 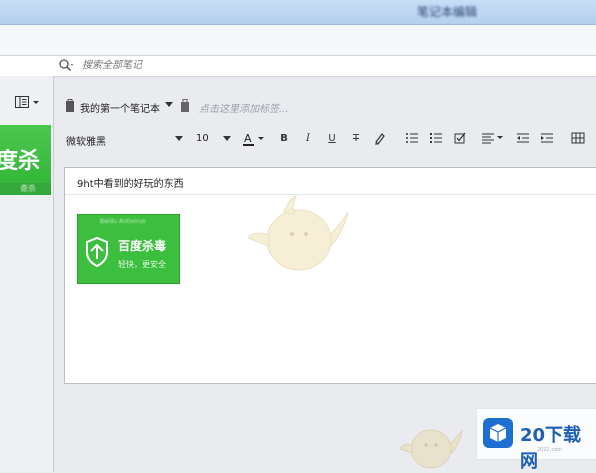 I want to click on window-title: 笔记本编辑, so click(x=446, y=12).